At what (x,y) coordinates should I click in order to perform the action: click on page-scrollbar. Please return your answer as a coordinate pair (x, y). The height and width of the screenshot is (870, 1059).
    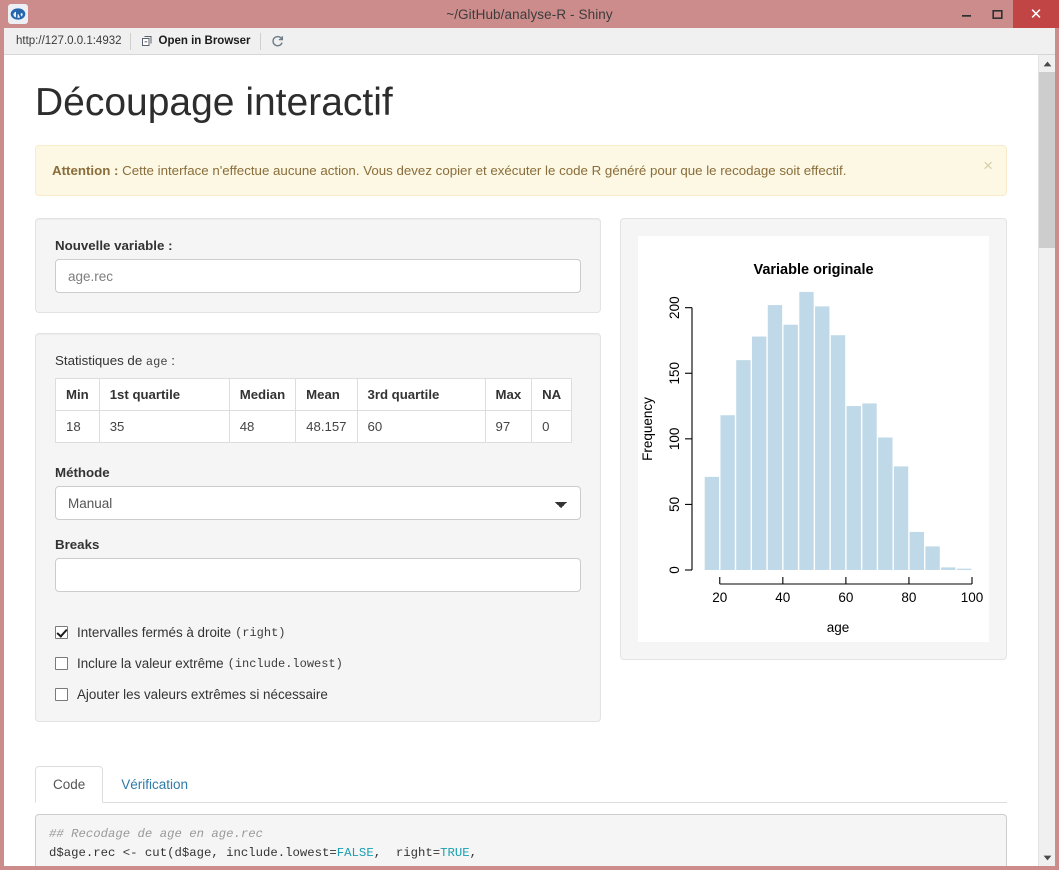
    Looking at the image, I should click on (1046, 460).